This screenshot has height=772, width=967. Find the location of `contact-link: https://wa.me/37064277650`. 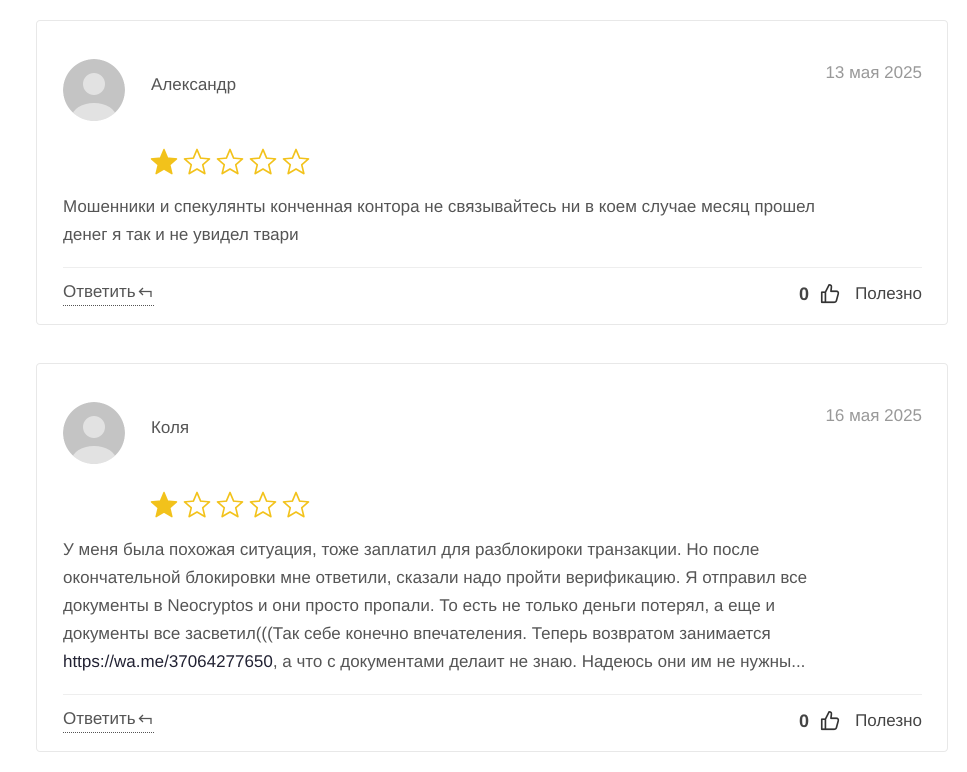

contact-link: https://wa.me/37064277650 is located at coordinates (168, 661).